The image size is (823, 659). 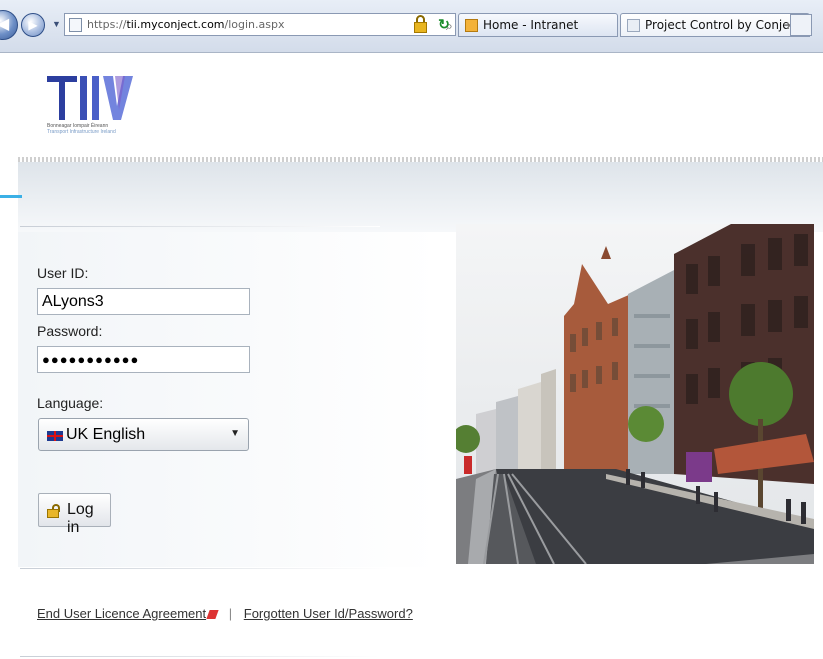 What do you see at coordinates (801, 25) in the screenshot?
I see `new-tab-button` at bounding box center [801, 25].